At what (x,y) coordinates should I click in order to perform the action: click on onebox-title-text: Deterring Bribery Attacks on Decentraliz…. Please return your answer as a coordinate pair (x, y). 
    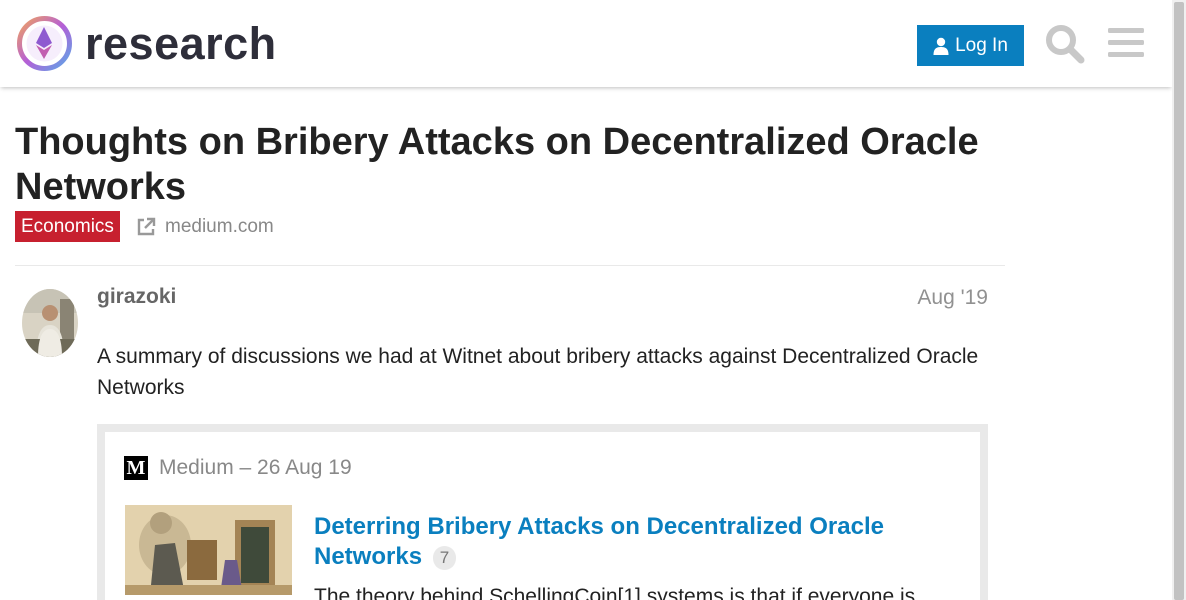
    Looking at the image, I should click on (599, 541).